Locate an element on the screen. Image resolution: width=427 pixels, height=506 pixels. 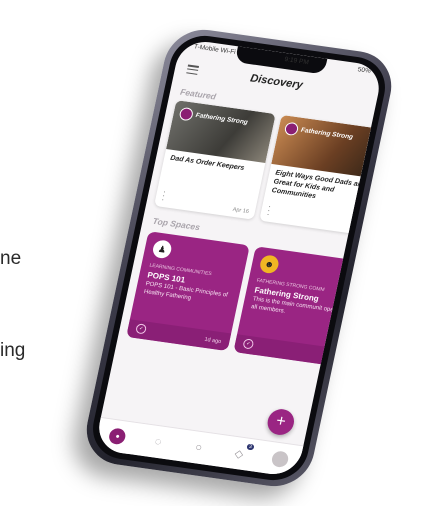
space-card-footer: ✓ is located at coordinates (290, 351).